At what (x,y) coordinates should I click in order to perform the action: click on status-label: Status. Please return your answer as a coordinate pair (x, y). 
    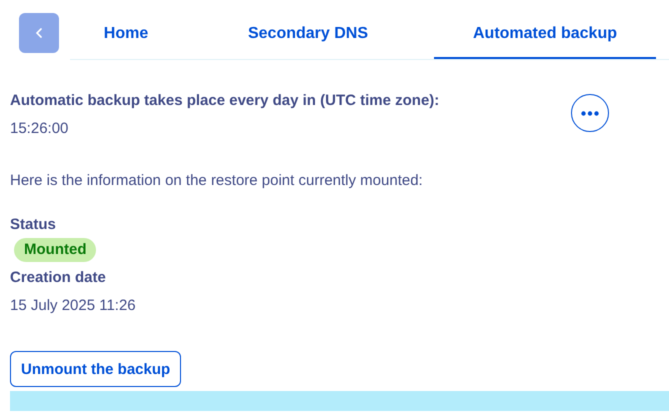
    Looking at the image, I should click on (33, 225).